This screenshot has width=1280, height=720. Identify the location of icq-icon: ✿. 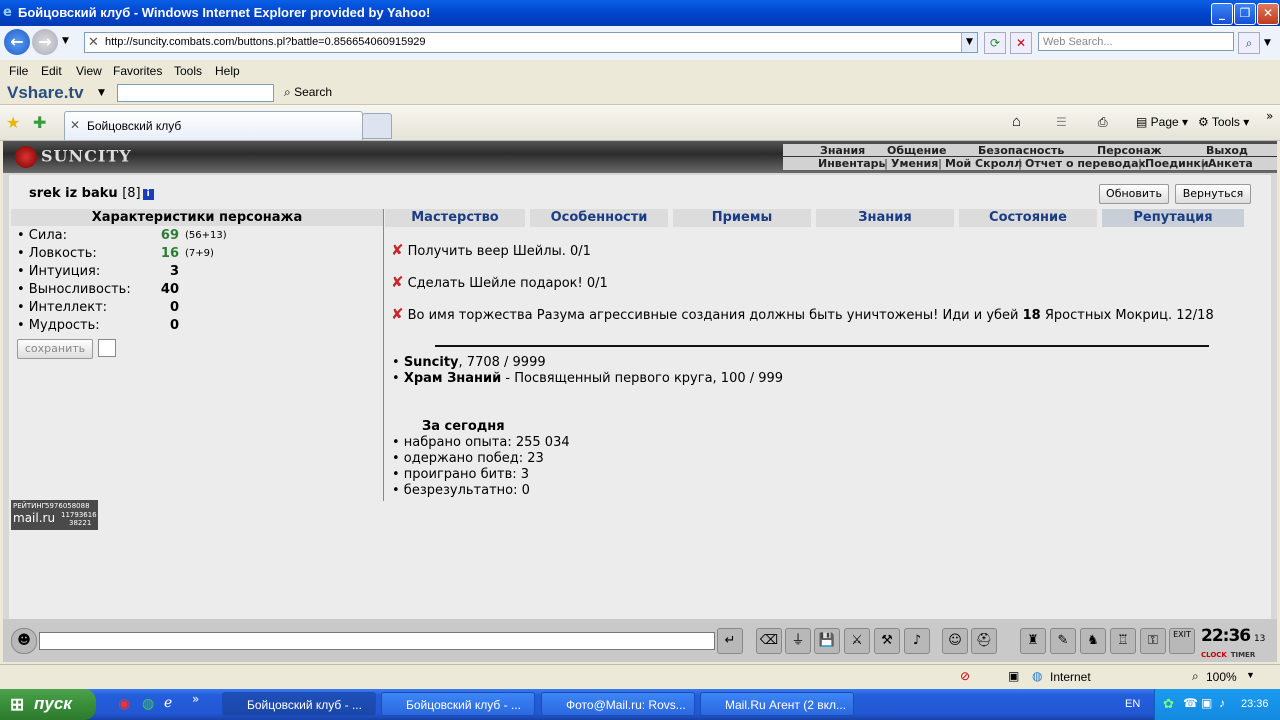
(1168, 704).